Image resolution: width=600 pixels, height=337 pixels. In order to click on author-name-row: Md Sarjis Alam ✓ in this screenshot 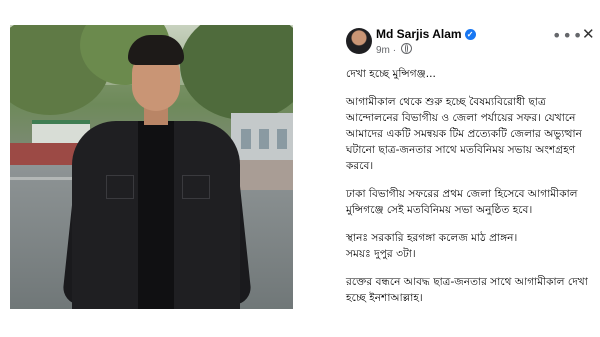, I will do `click(426, 34)`.